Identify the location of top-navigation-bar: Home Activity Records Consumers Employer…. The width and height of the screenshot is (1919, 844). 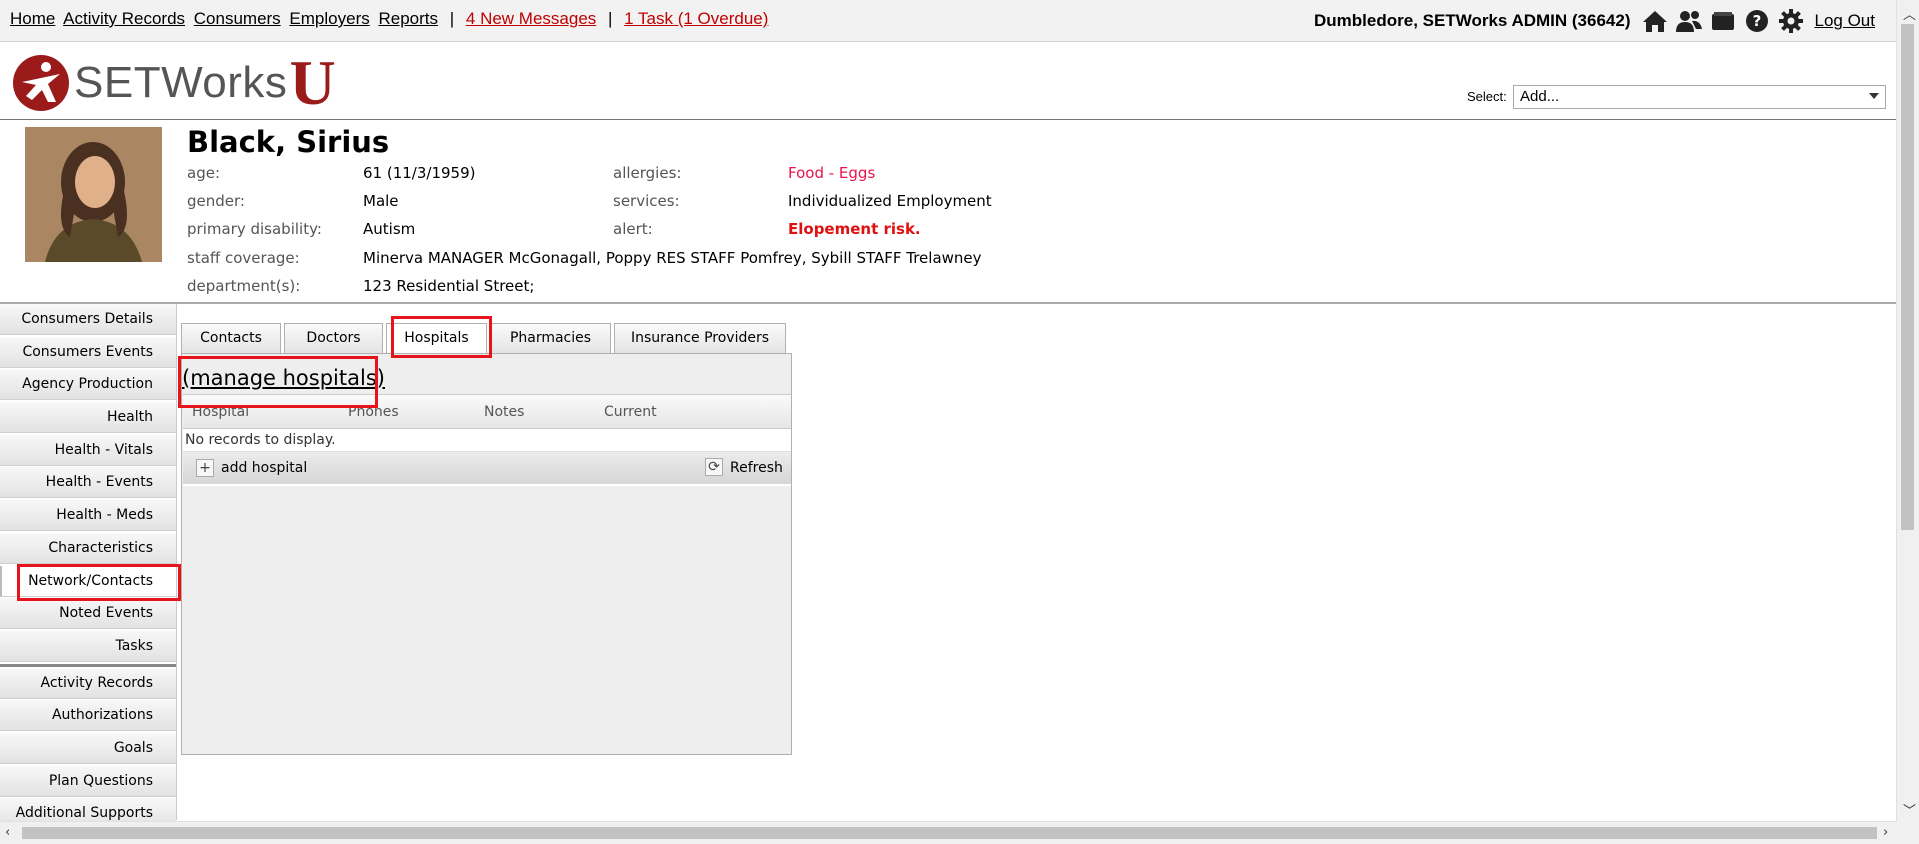
(948, 21).